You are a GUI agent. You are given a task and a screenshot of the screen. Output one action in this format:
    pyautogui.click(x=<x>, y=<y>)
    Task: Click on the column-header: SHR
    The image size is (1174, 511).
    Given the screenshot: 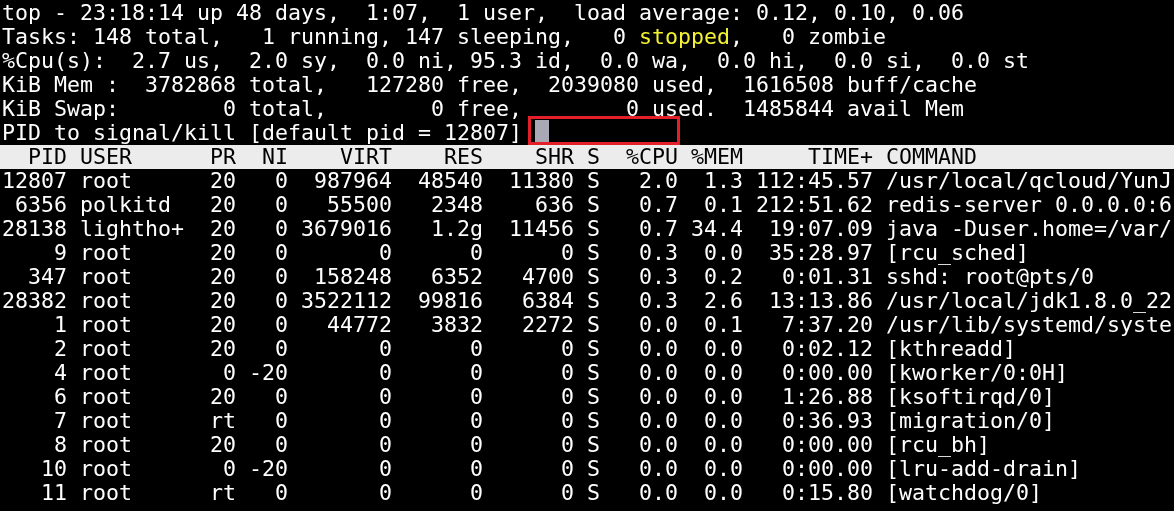 What is the action you would take?
    pyautogui.click(x=535, y=157)
    